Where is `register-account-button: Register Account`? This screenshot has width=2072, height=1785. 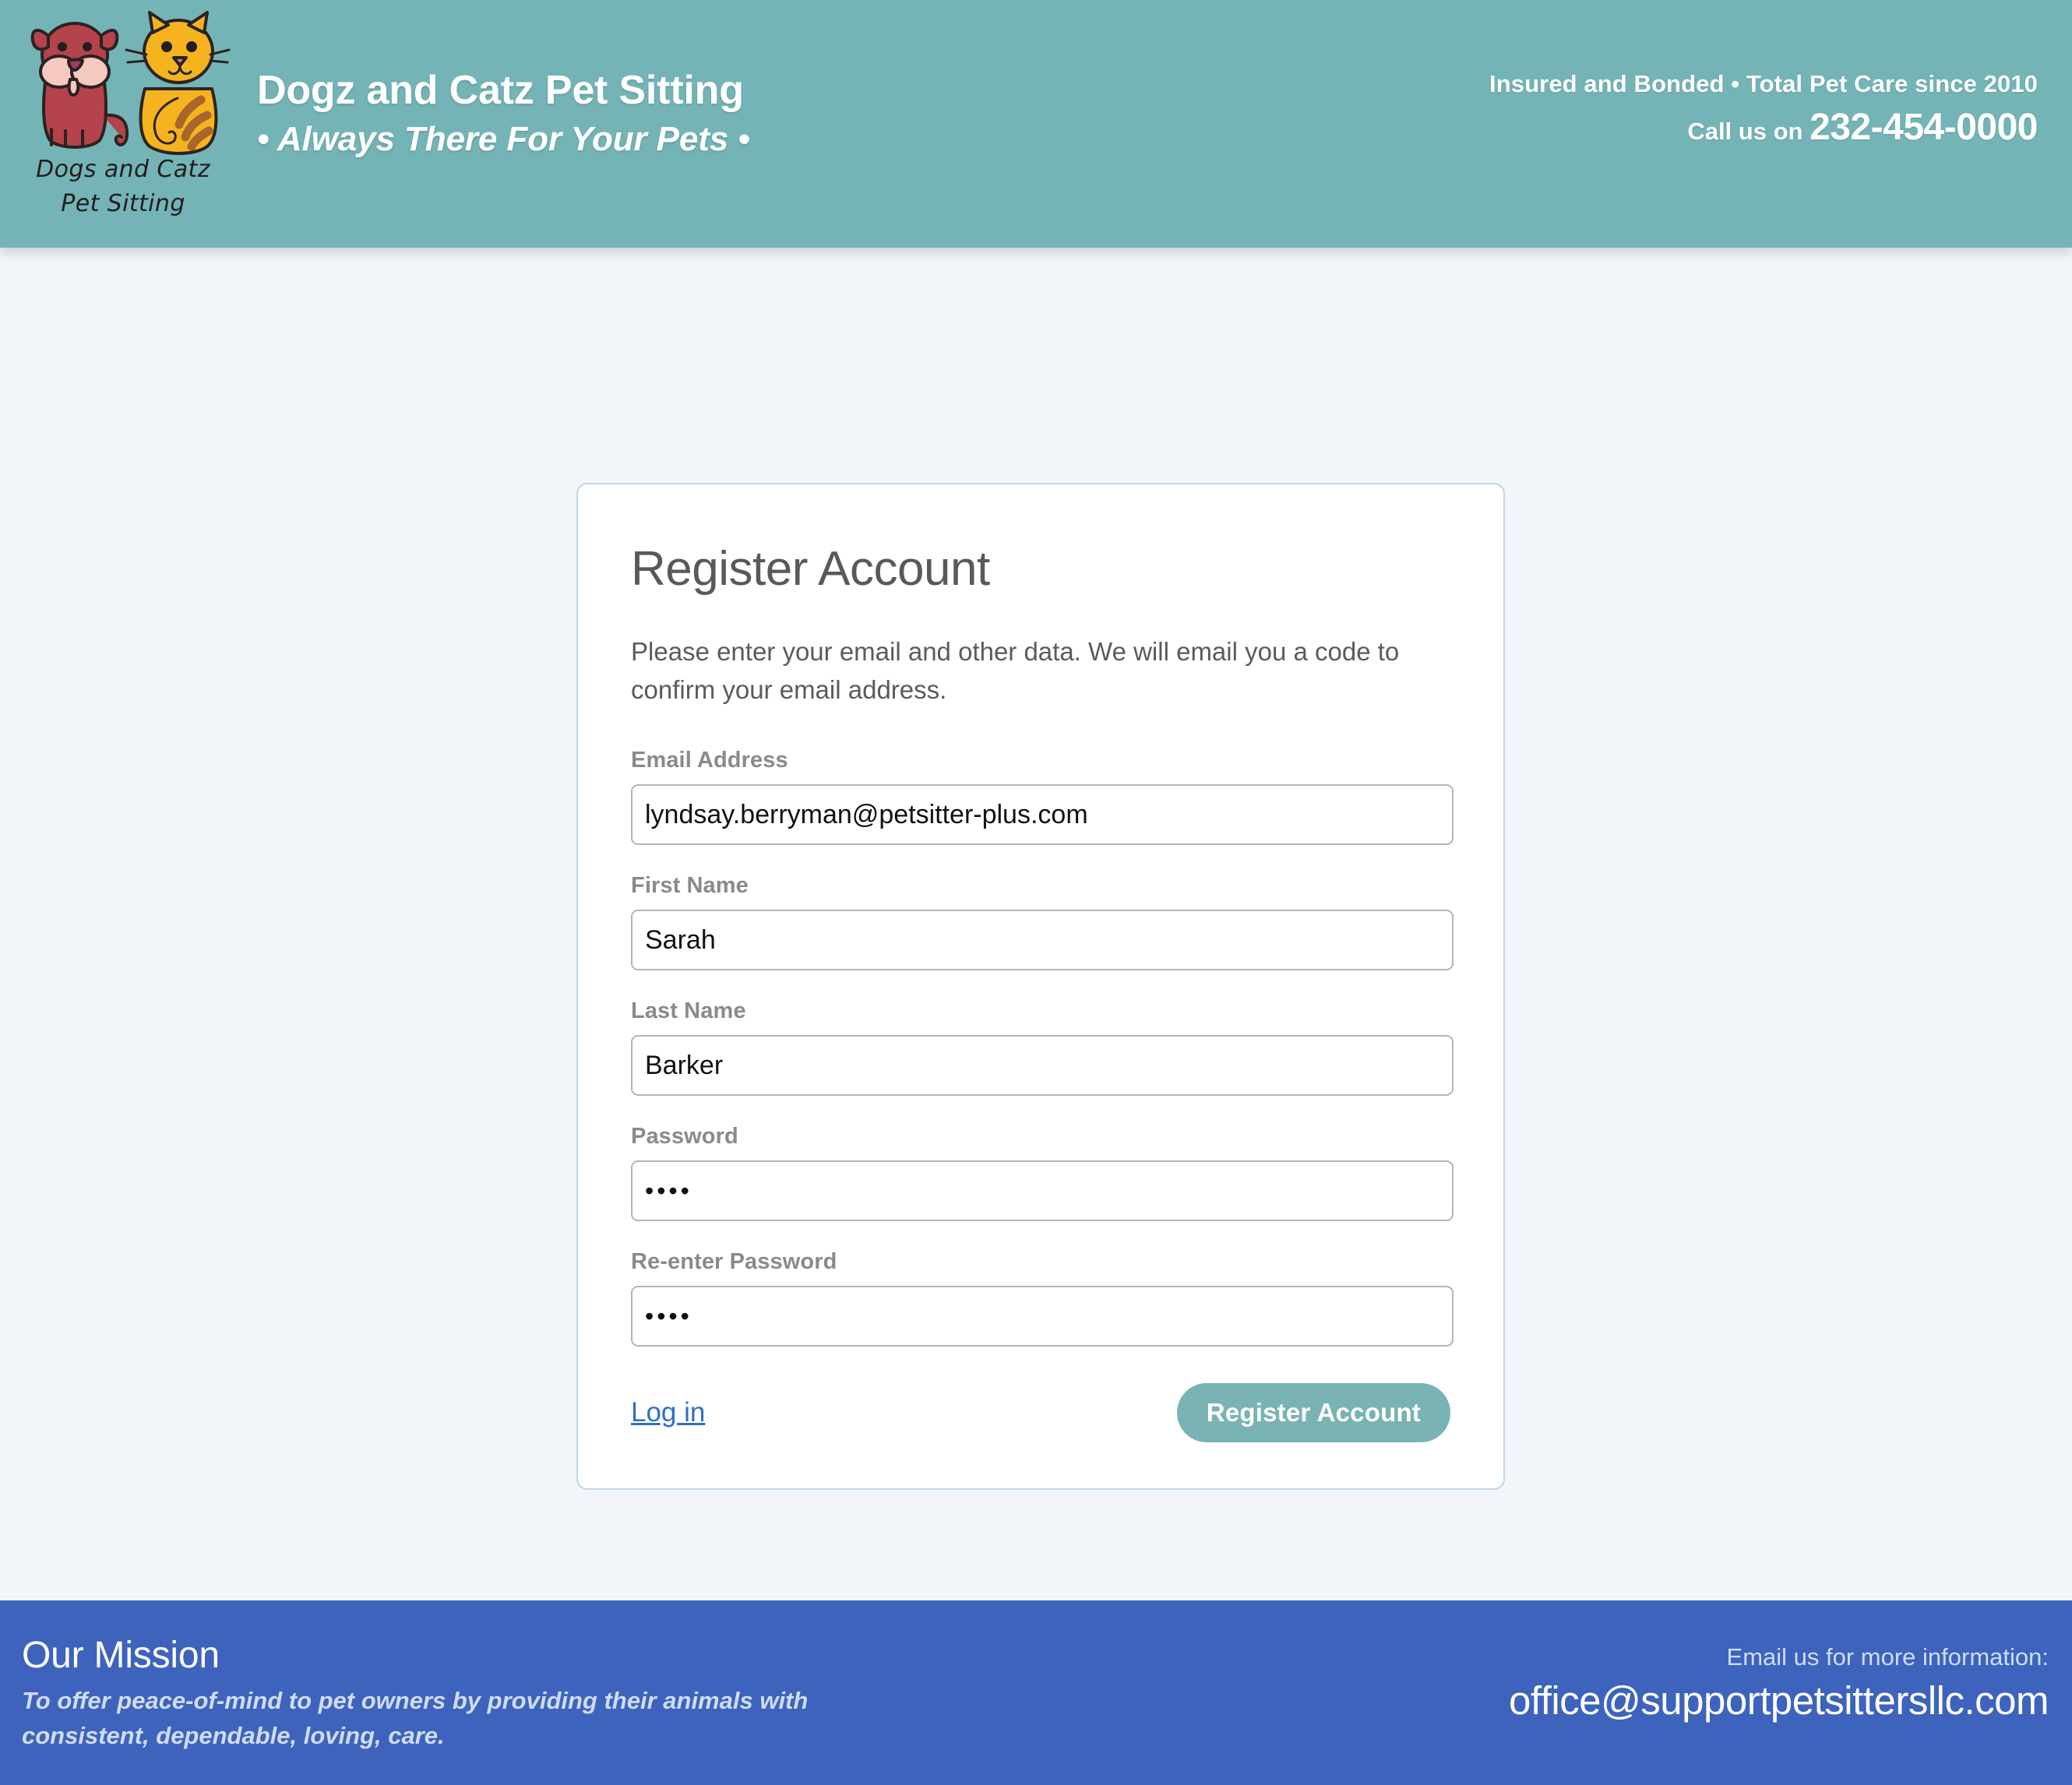
register-account-button: Register Account is located at coordinates (1313, 1412).